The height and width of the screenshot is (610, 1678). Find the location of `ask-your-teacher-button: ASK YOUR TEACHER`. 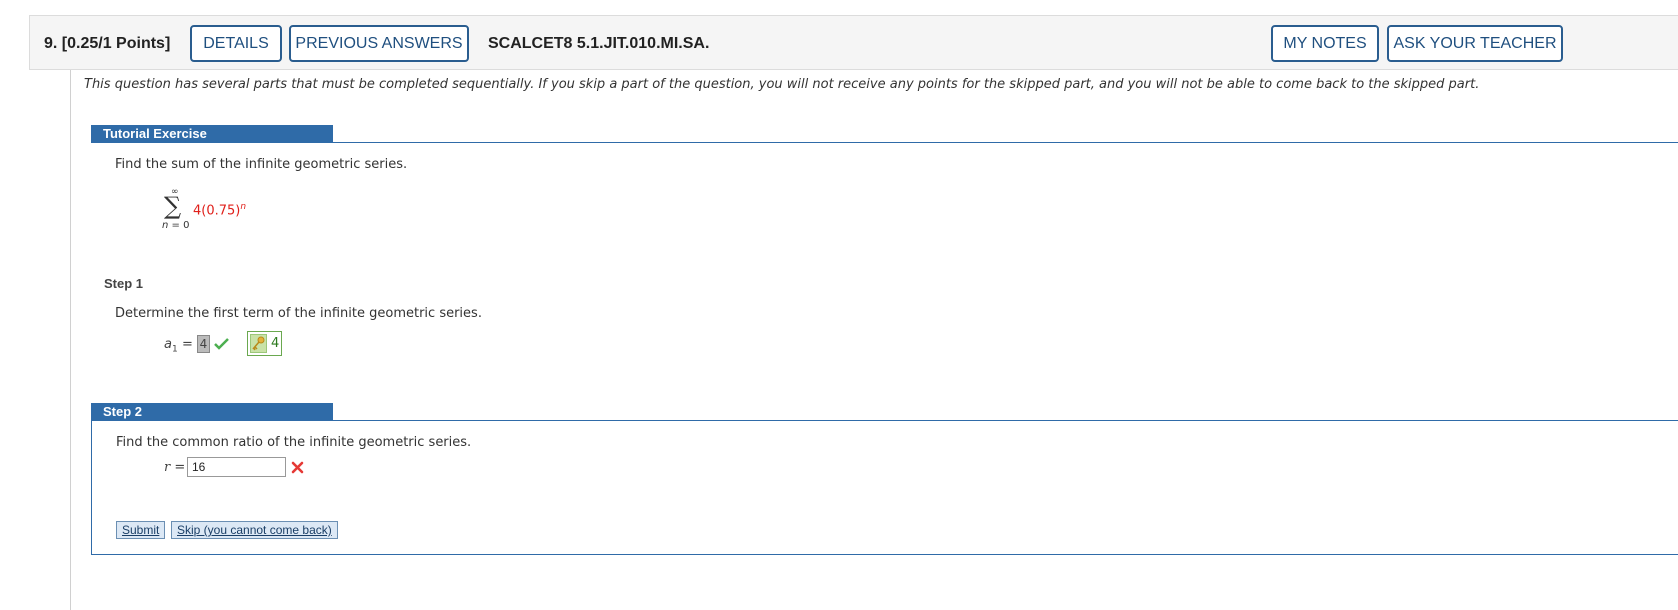

ask-your-teacher-button: ASK YOUR TEACHER is located at coordinates (1475, 43).